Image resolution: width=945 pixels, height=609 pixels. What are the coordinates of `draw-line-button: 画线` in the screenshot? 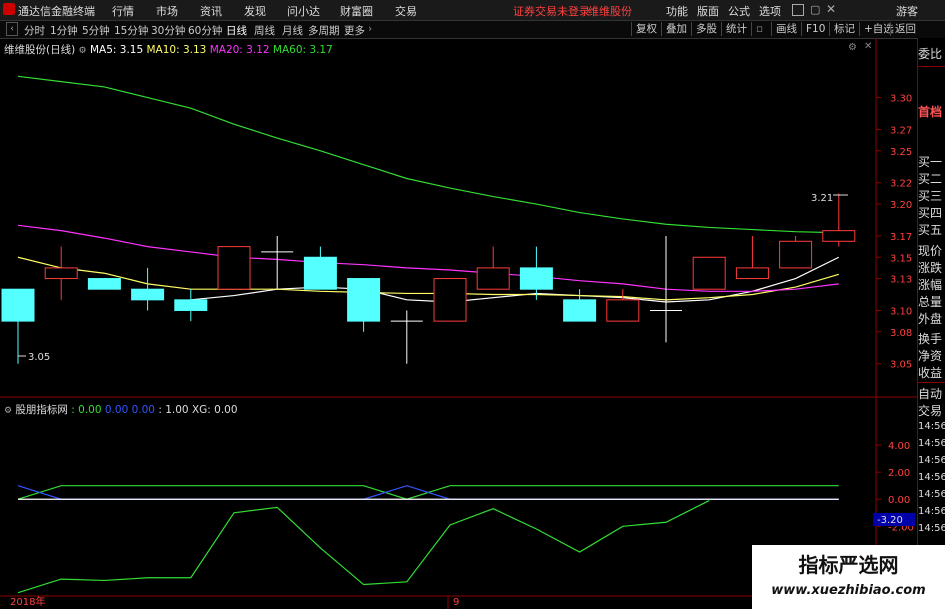 It's located at (786, 29).